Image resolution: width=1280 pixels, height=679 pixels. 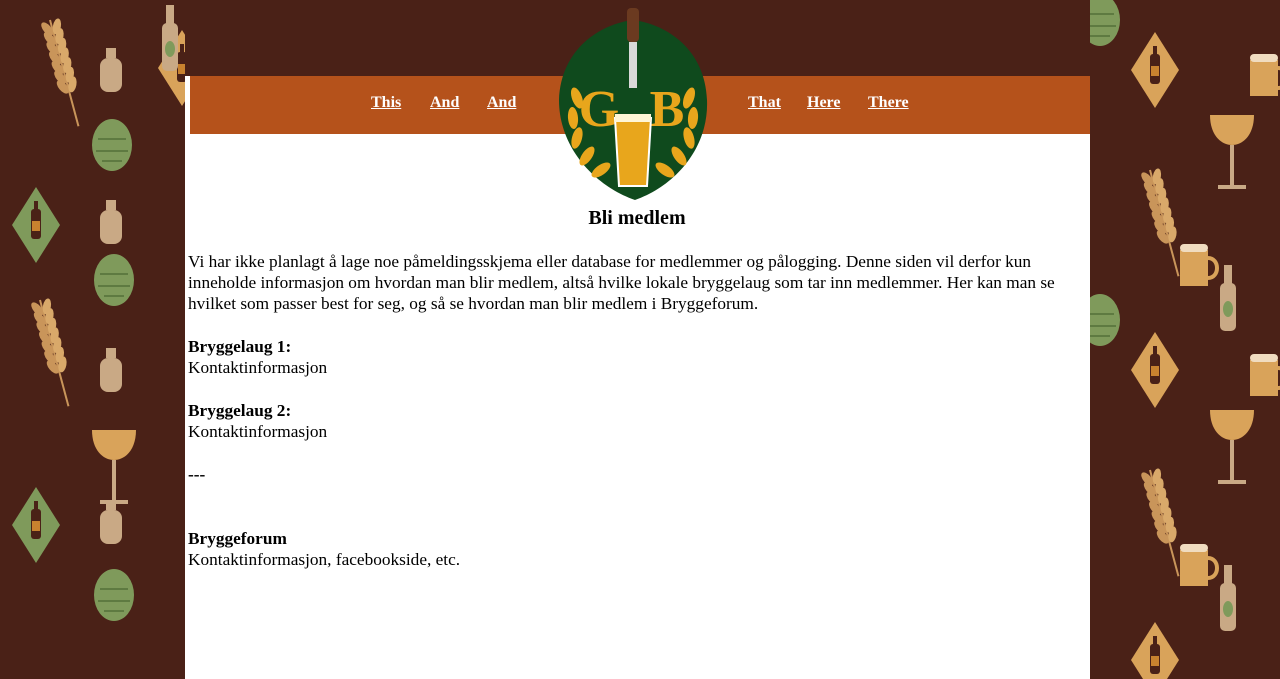 What do you see at coordinates (637, 421) in the screenshot?
I see `section-bryggelaug-2: Bryggelaug 2: Kontaktinformasjon` at bounding box center [637, 421].